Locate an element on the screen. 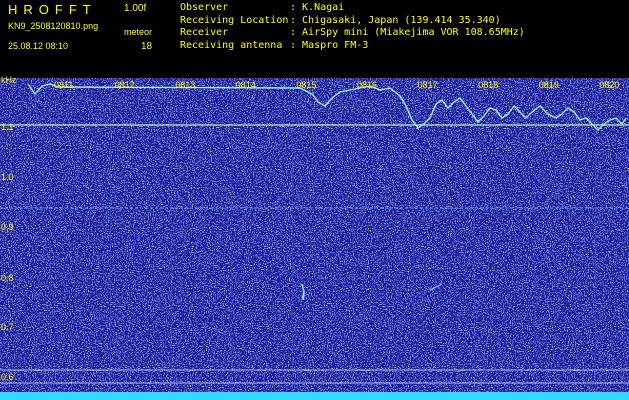 This screenshot has height=400, width=629. info-key: Receiving antenna is located at coordinates (231, 45).